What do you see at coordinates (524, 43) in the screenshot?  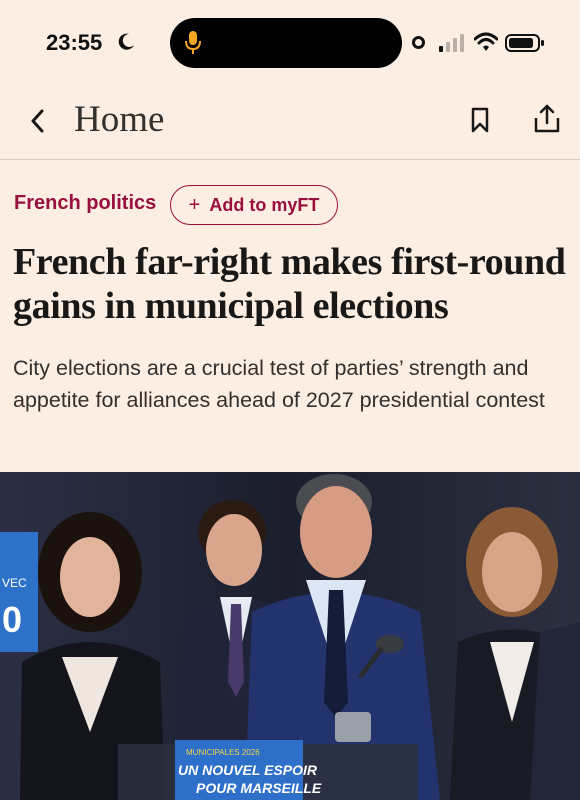 I see `battery-icon` at bounding box center [524, 43].